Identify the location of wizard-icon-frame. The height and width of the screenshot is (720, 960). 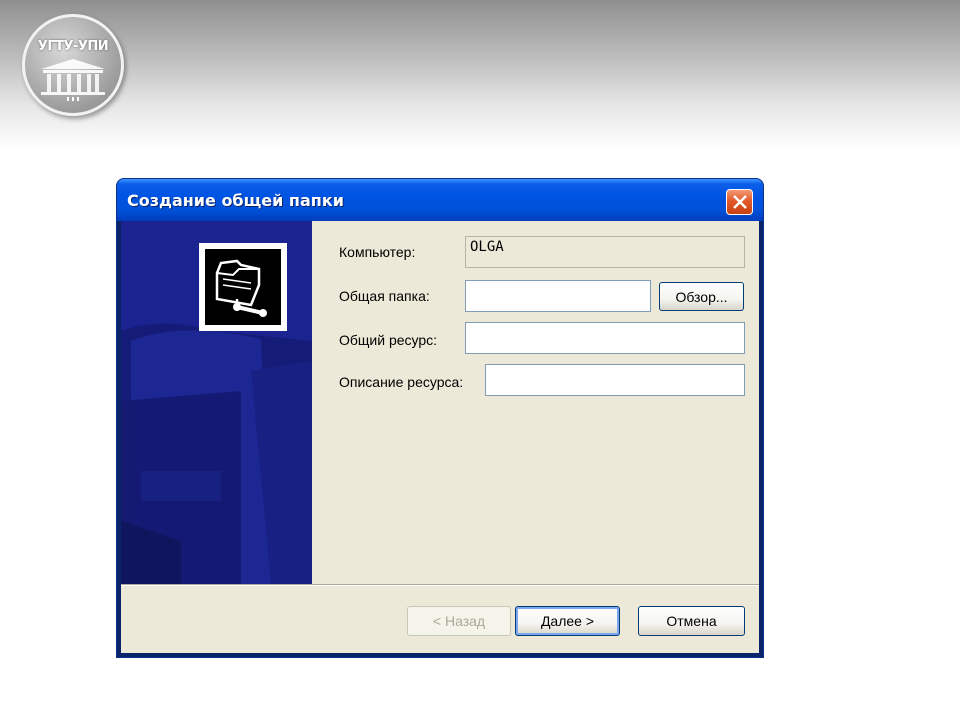
(243, 287).